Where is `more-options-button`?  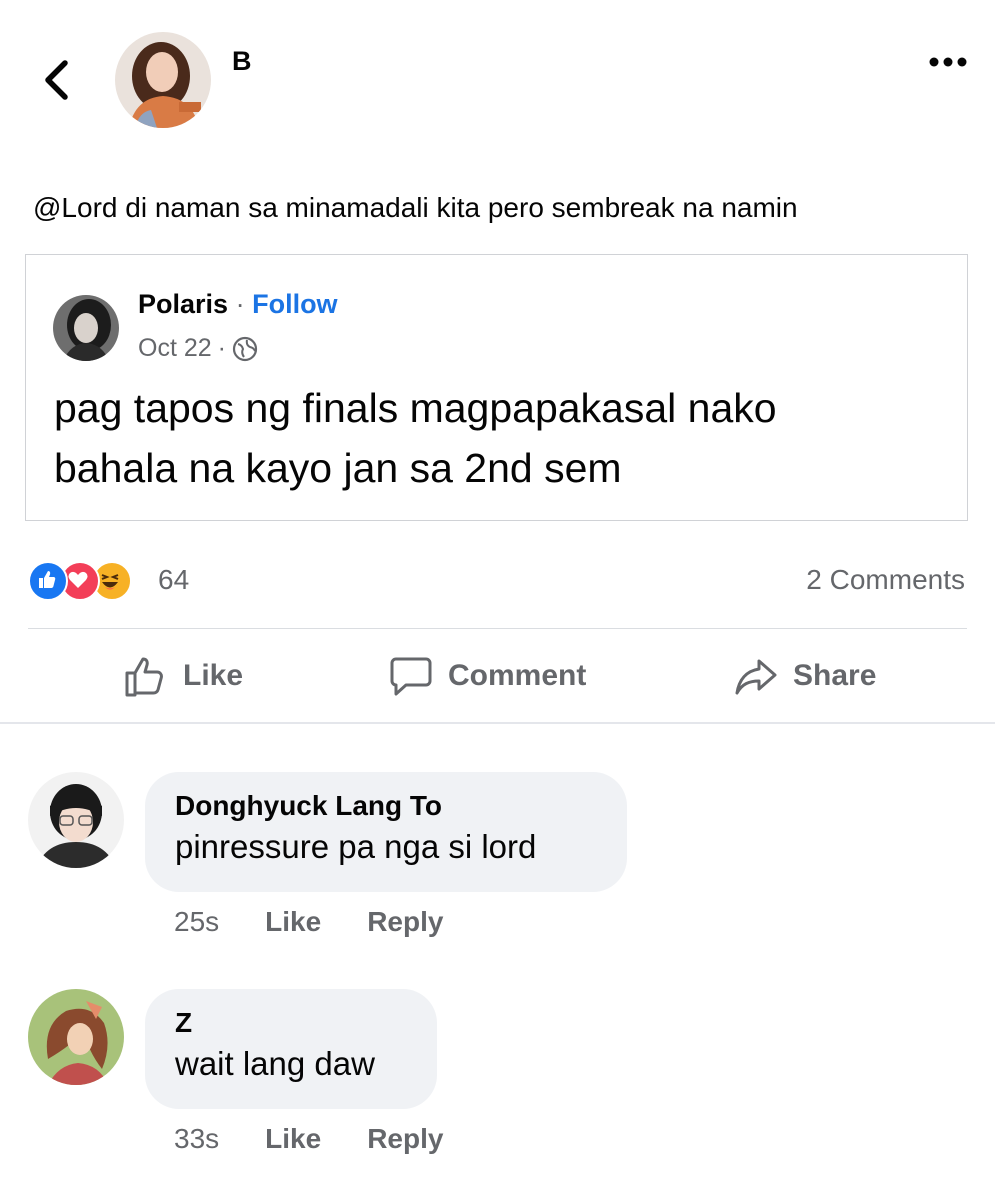
more-options-button is located at coordinates (948, 62).